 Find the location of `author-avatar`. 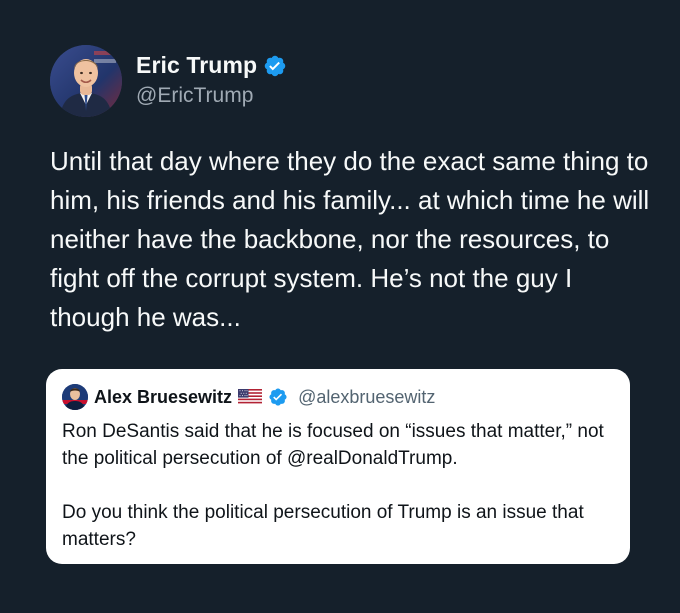

author-avatar is located at coordinates (86, 81).